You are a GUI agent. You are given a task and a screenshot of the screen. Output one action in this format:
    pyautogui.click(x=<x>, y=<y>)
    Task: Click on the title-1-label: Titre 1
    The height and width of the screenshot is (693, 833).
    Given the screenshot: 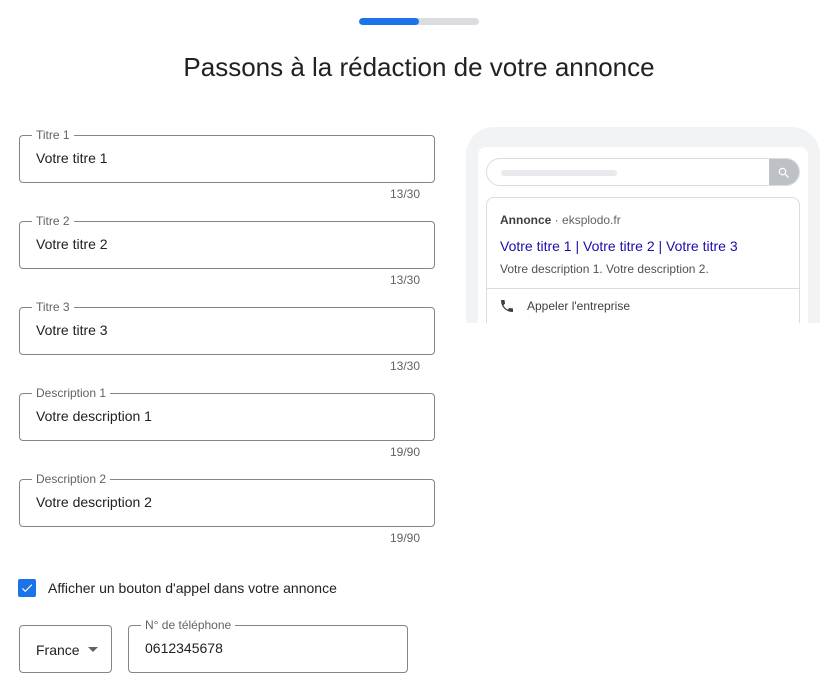 What is the action you would take?
    pyautogui.click(x=53, y=135)
    